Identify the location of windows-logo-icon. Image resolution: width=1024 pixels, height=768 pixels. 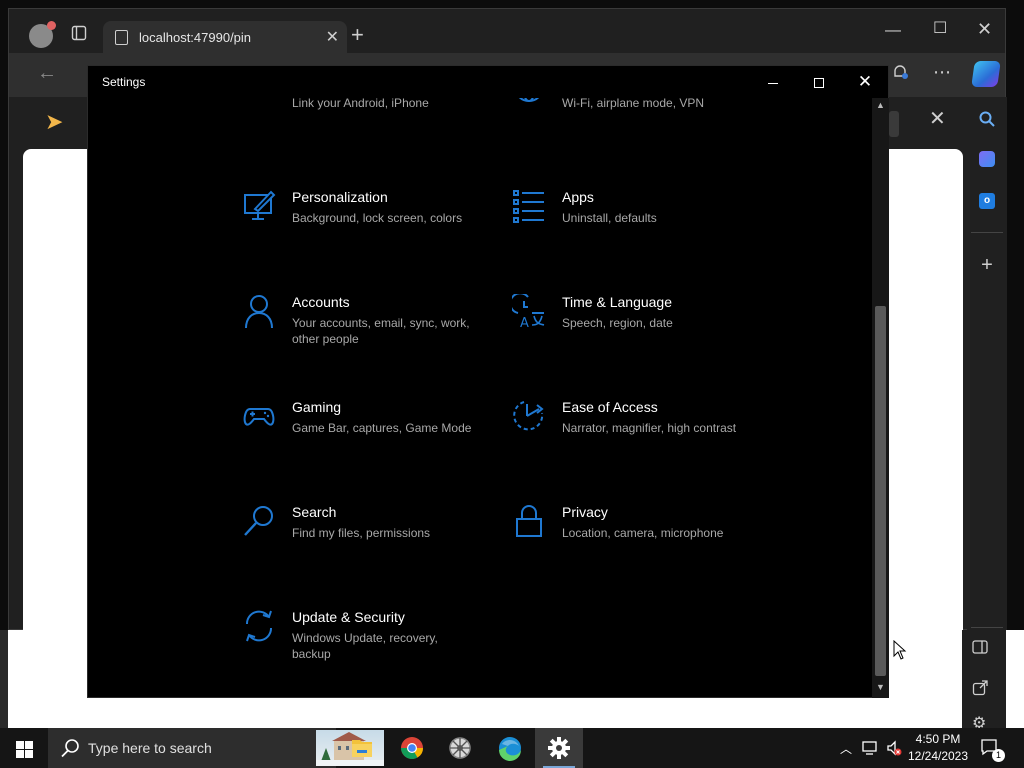
(20, 745).